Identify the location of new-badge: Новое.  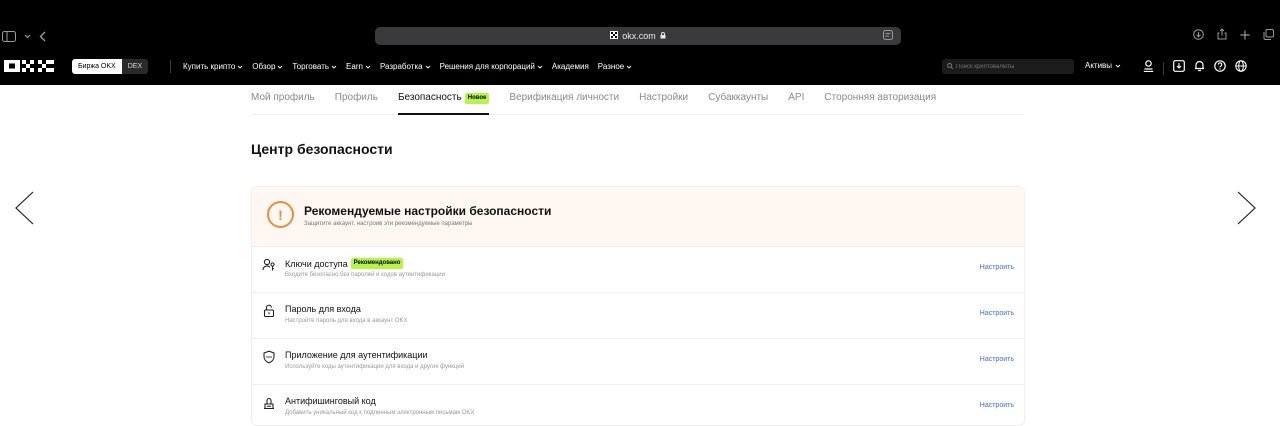
(477, 98).